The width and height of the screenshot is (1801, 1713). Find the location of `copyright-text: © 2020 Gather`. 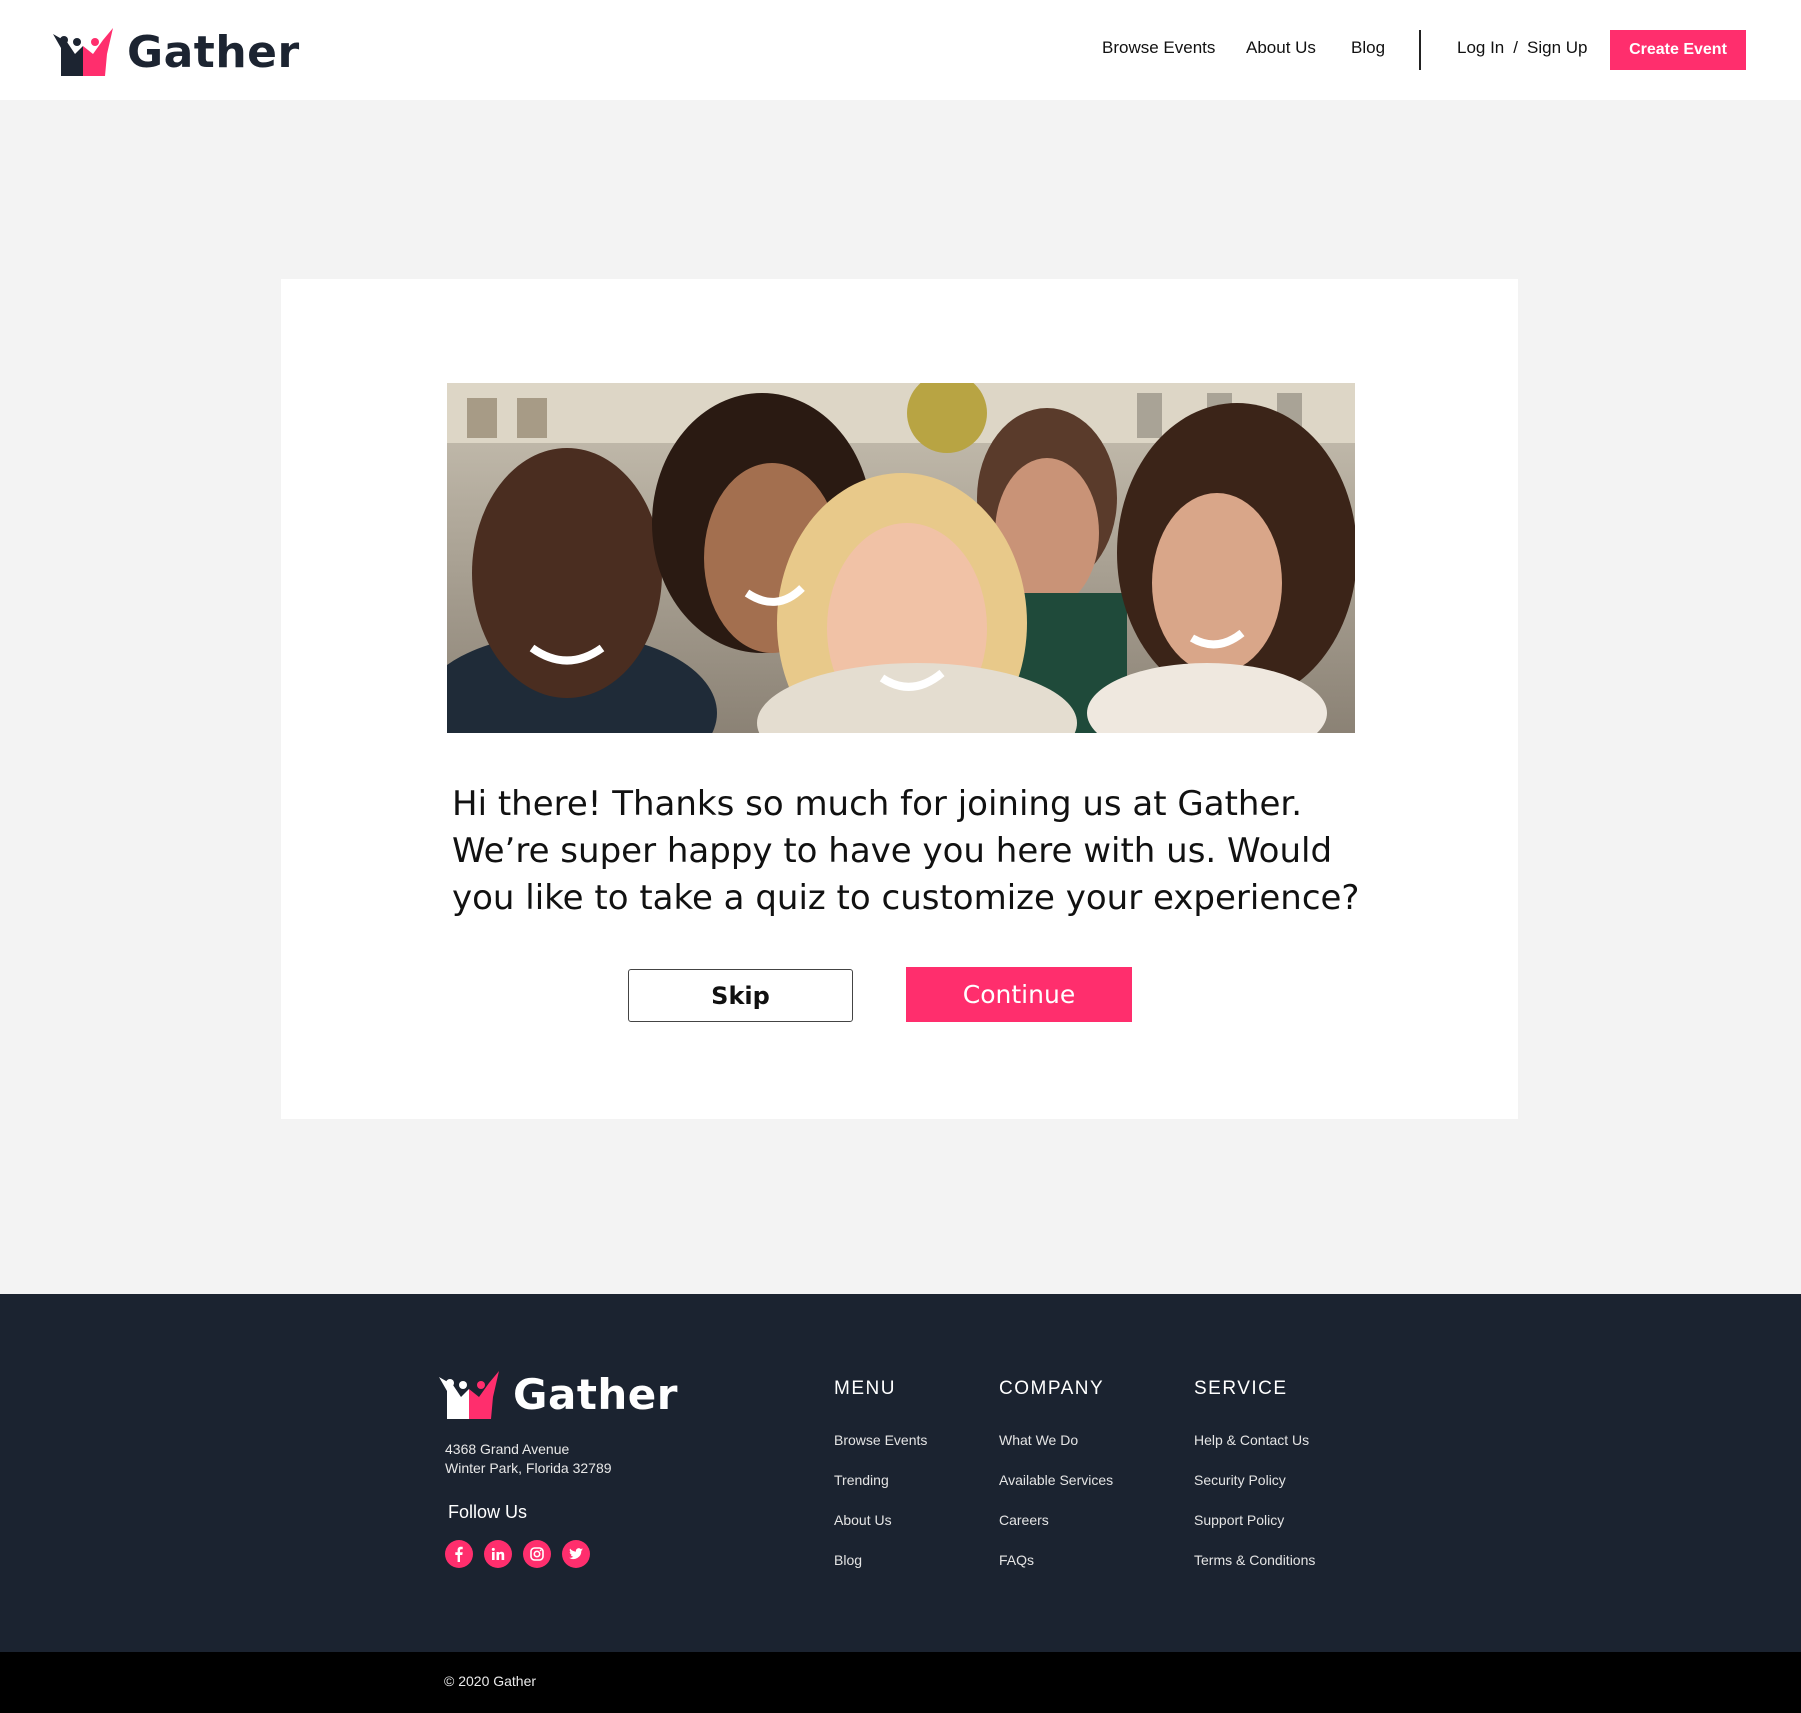

copyright-text: © 2020 Gather is located at coordinates (490, 1681).